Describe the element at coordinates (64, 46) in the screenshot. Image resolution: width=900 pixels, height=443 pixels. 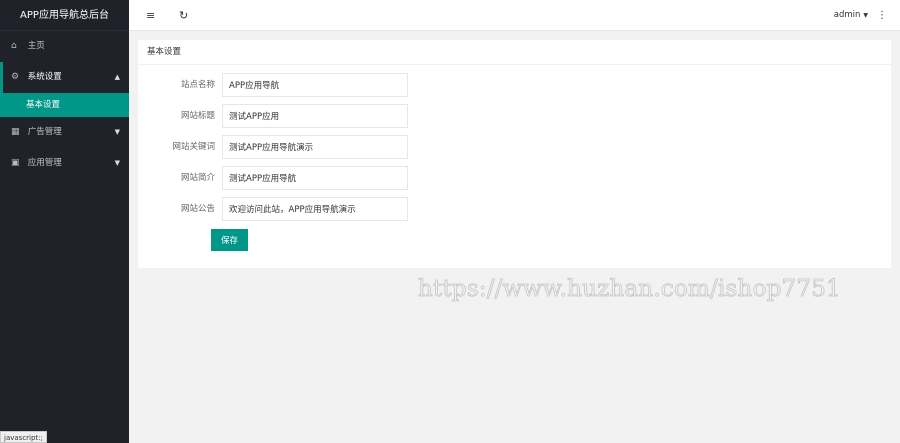
I see `sidebar-item-home: ⌂ 主页` at that location.